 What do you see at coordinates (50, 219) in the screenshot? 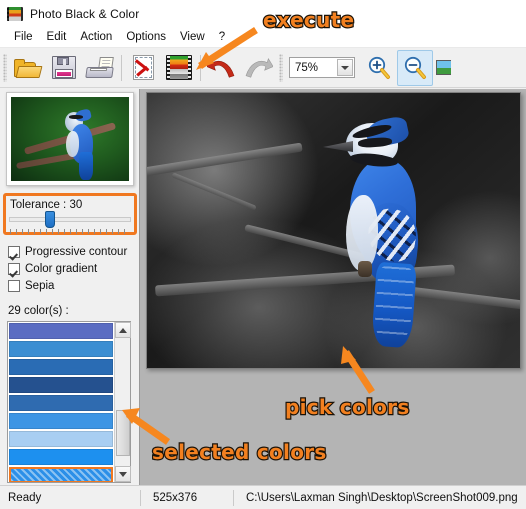
I see `tolerance-slider-thumb` at bounding box center [50, 219].